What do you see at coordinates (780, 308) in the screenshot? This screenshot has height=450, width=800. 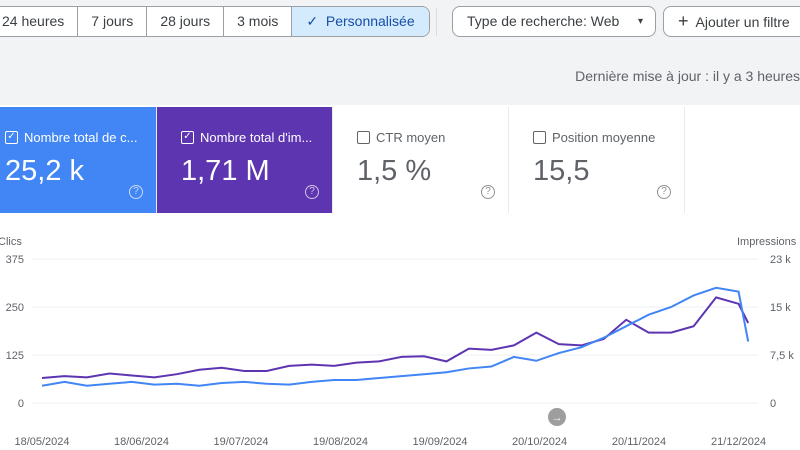 I see `right-tick-label: 15 k` at bounding box center [780, 308].